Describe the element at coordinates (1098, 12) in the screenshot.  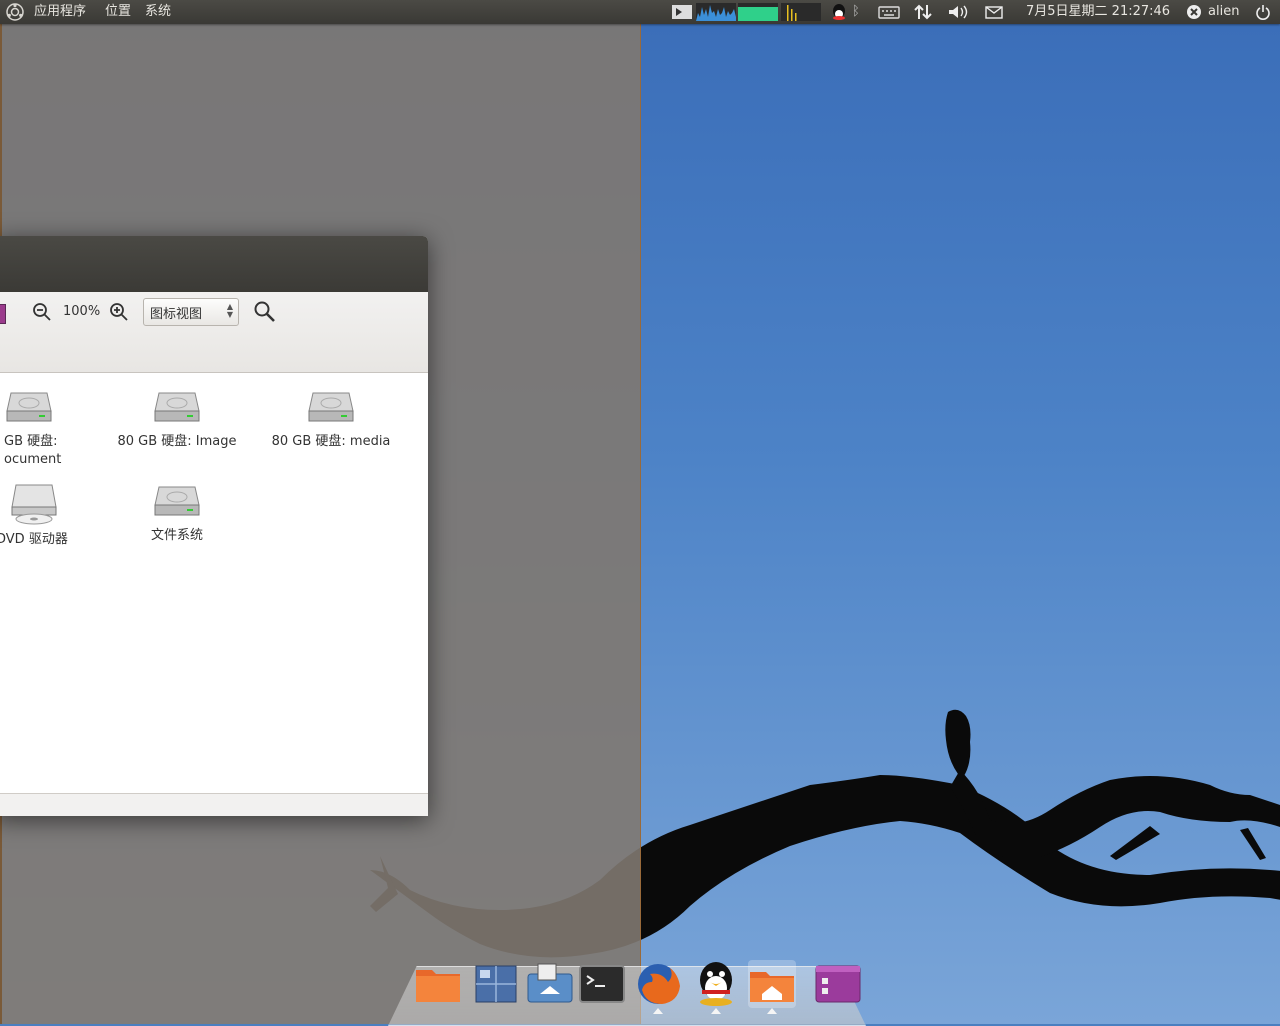
I see `clock: 7月5日星期二 21:27:46` at that location.